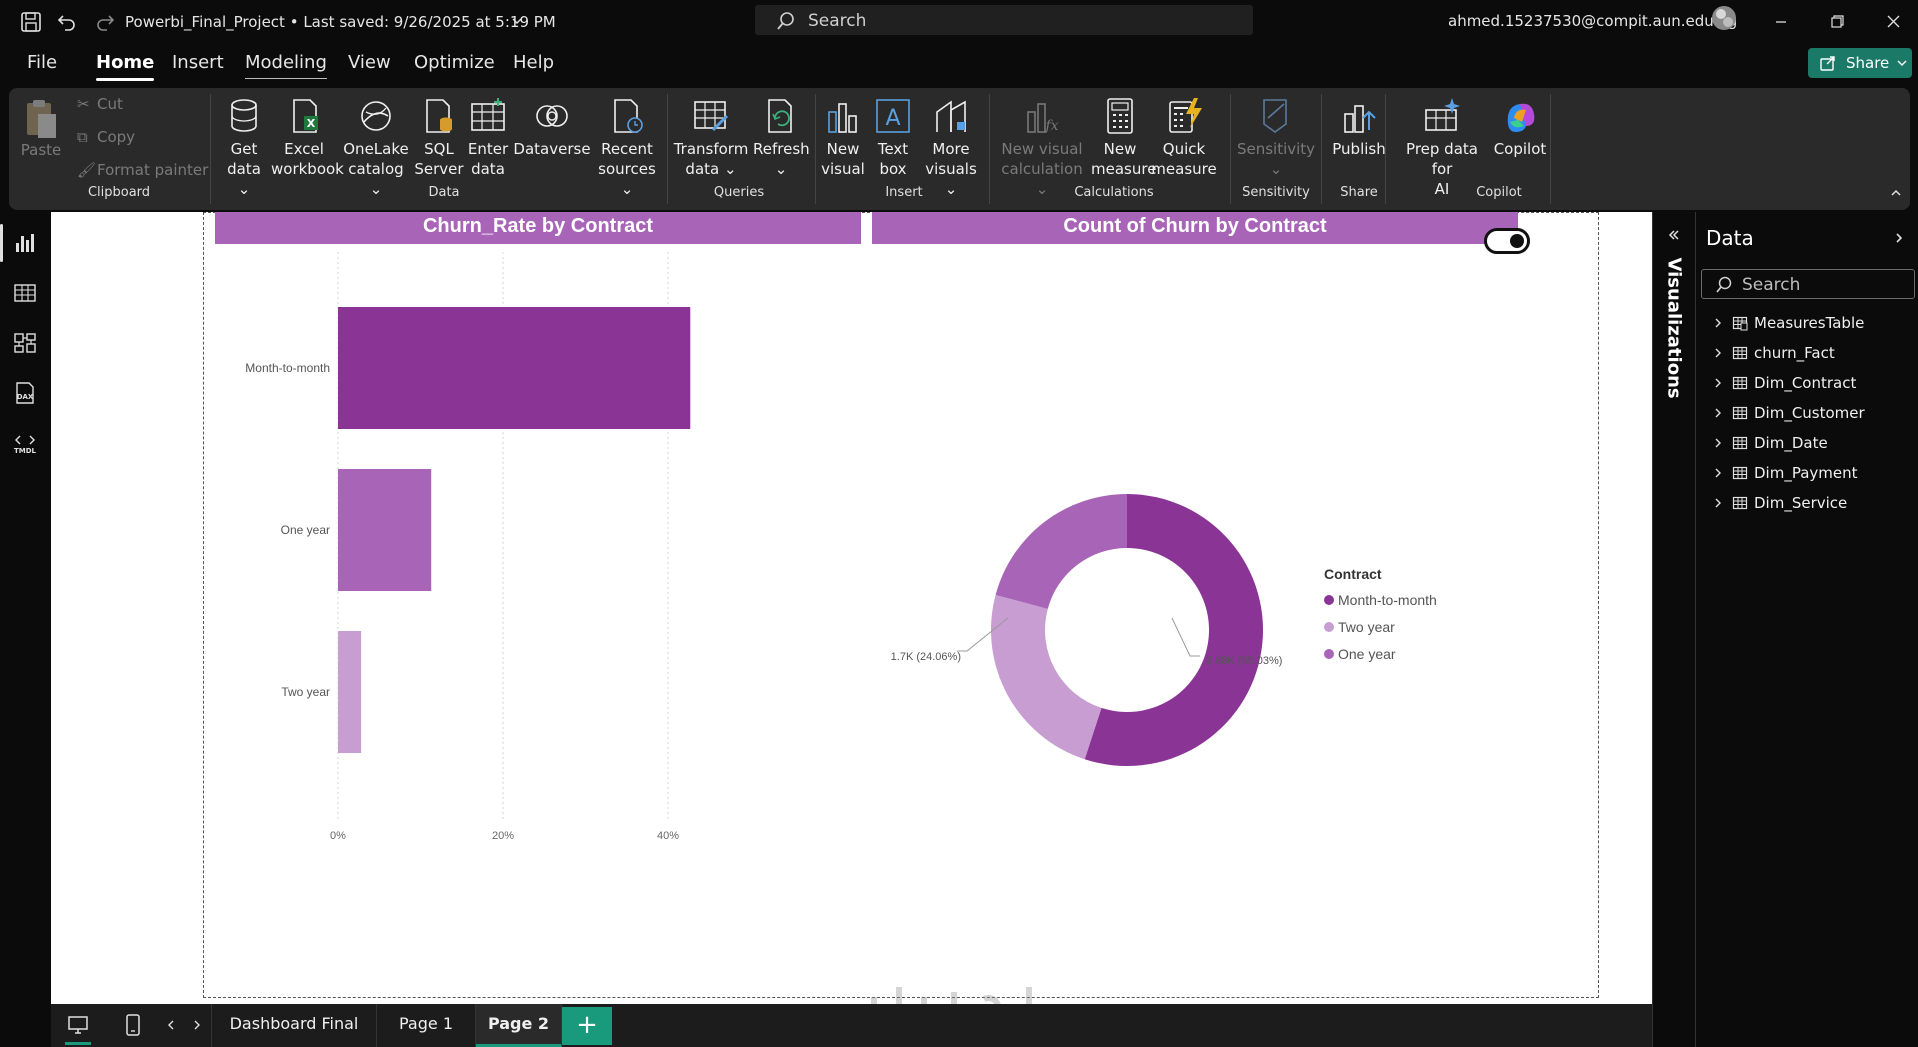 The height and width of the screenshot is (1047, 1918). What do you see at coordinates (519, 1025) in the screenshot?
I see `page-tab-page-2: Page 2` at bounding box center [519, 1025].